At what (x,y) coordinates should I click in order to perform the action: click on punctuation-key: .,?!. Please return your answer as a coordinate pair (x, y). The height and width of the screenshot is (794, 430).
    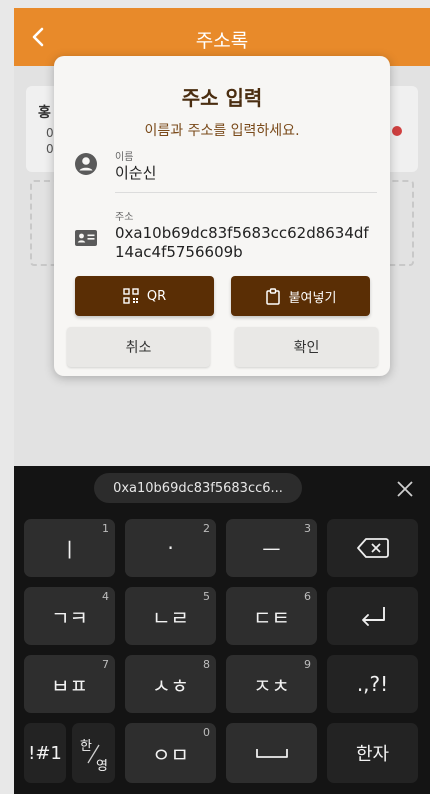
    Looking at the image, I should click on (372, 684).